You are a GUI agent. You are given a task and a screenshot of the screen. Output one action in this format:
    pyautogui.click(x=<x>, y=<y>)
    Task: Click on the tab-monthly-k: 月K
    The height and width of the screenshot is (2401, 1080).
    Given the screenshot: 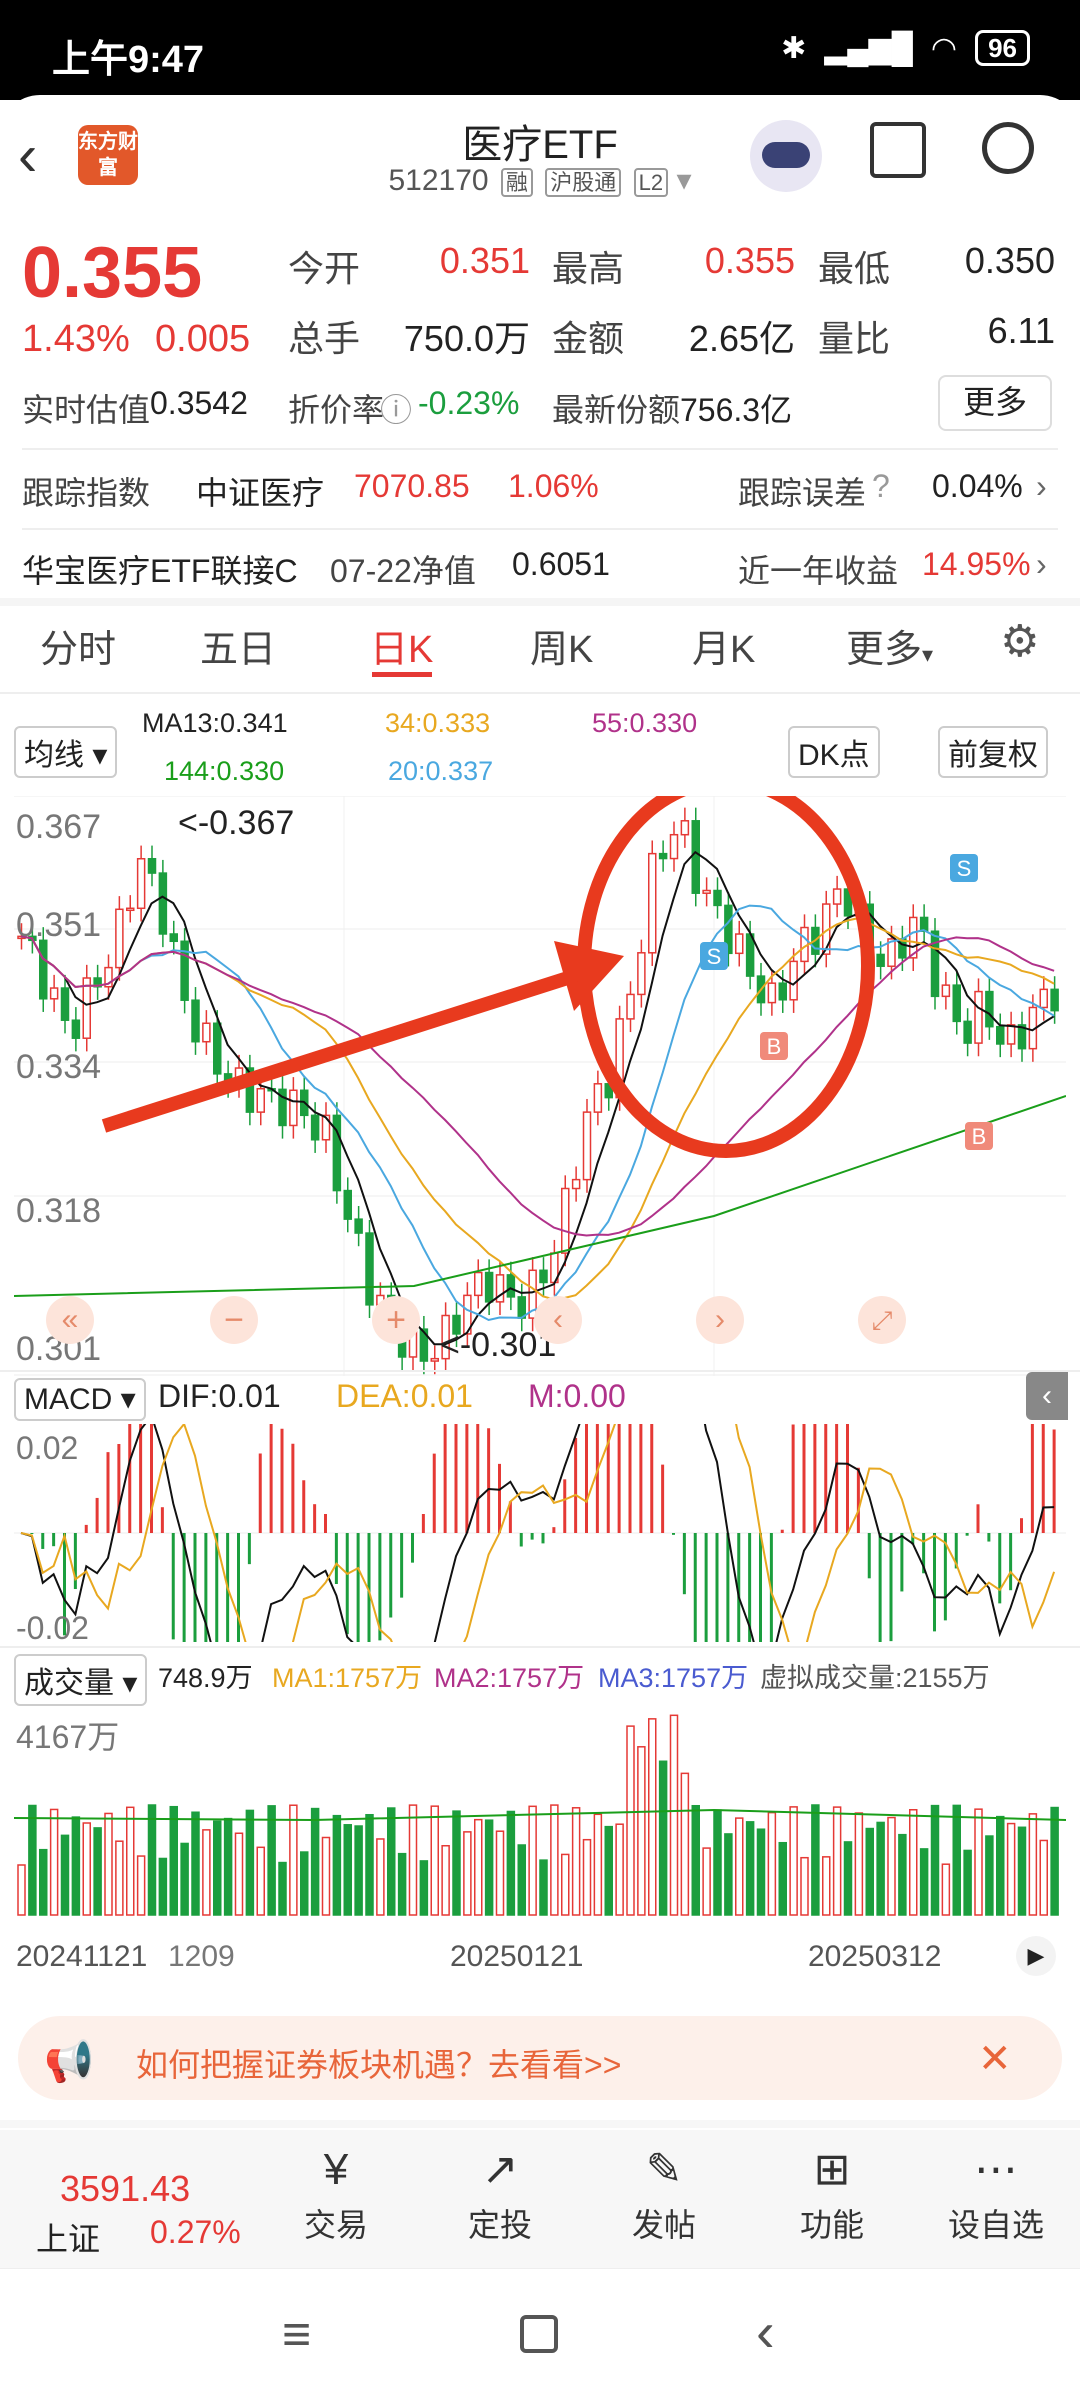 What is the action you would take?
    pyautogui.click(x=723, y=645)
    